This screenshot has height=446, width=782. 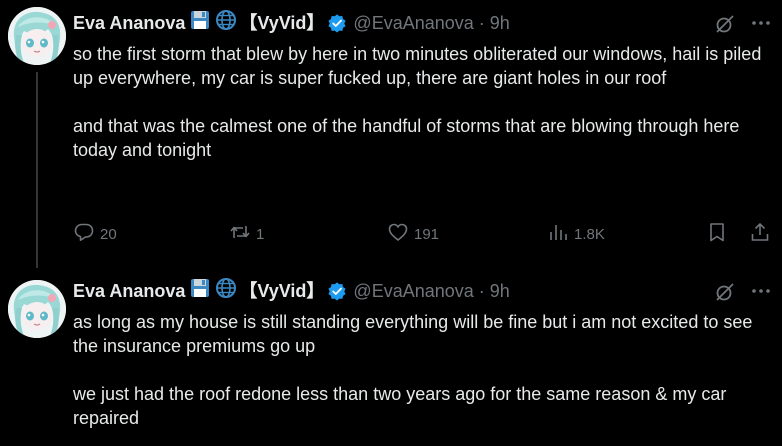 I want to click on reply-button: 20, so click(x=95, y=234).